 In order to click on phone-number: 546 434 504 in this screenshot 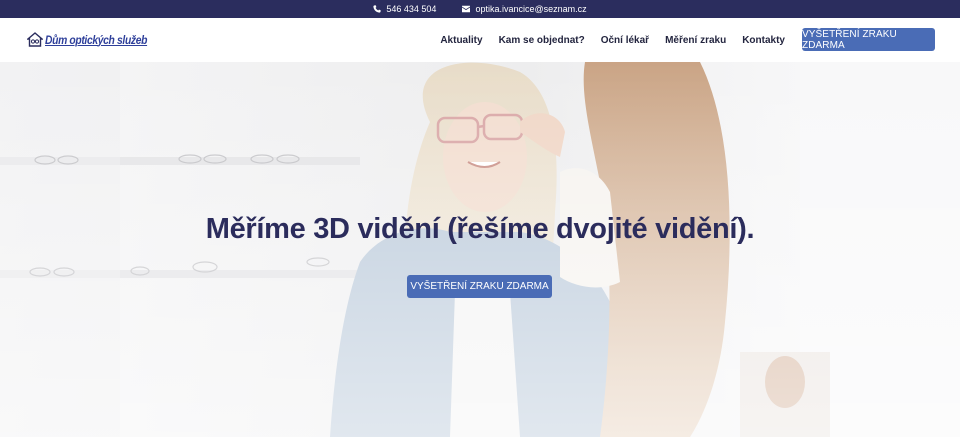, I will do `click(411, 9)`.